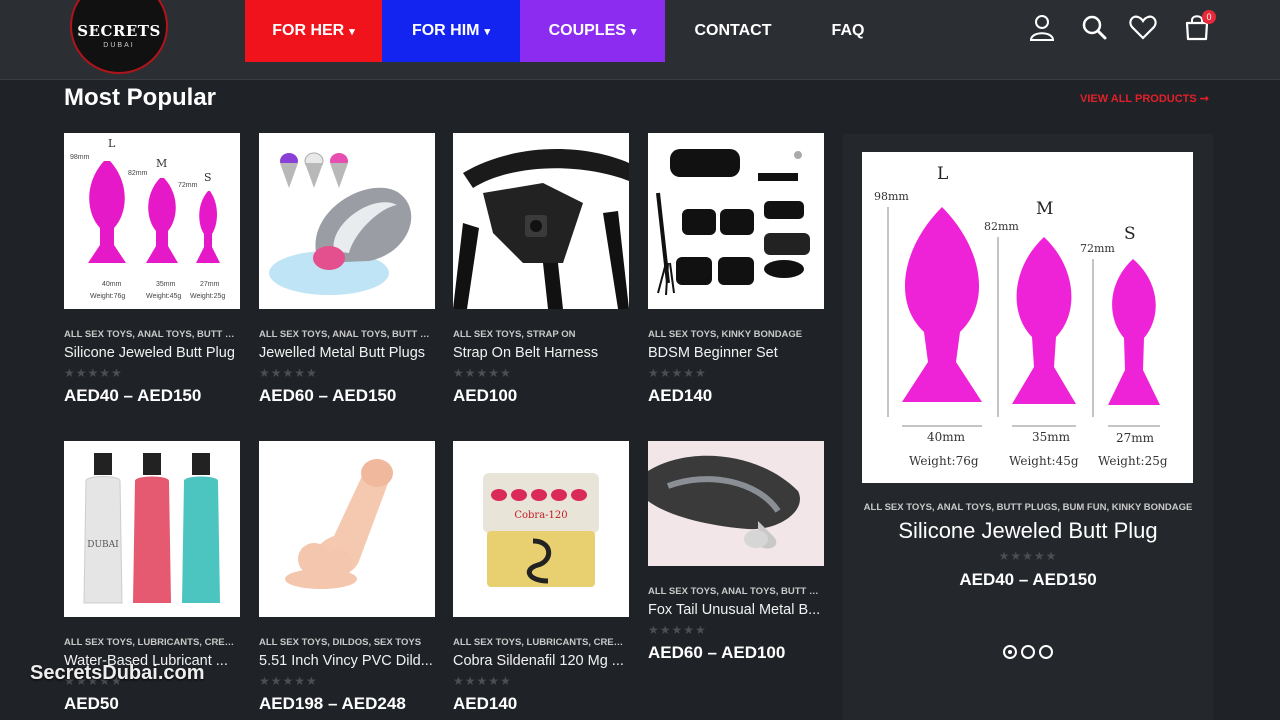 This screenshot has width=1280, height=720. What do you see at coordinates (587, 30) in the screenshot?
I see `nav-couples-label: COUPLES` at bounding box center [587, 30].